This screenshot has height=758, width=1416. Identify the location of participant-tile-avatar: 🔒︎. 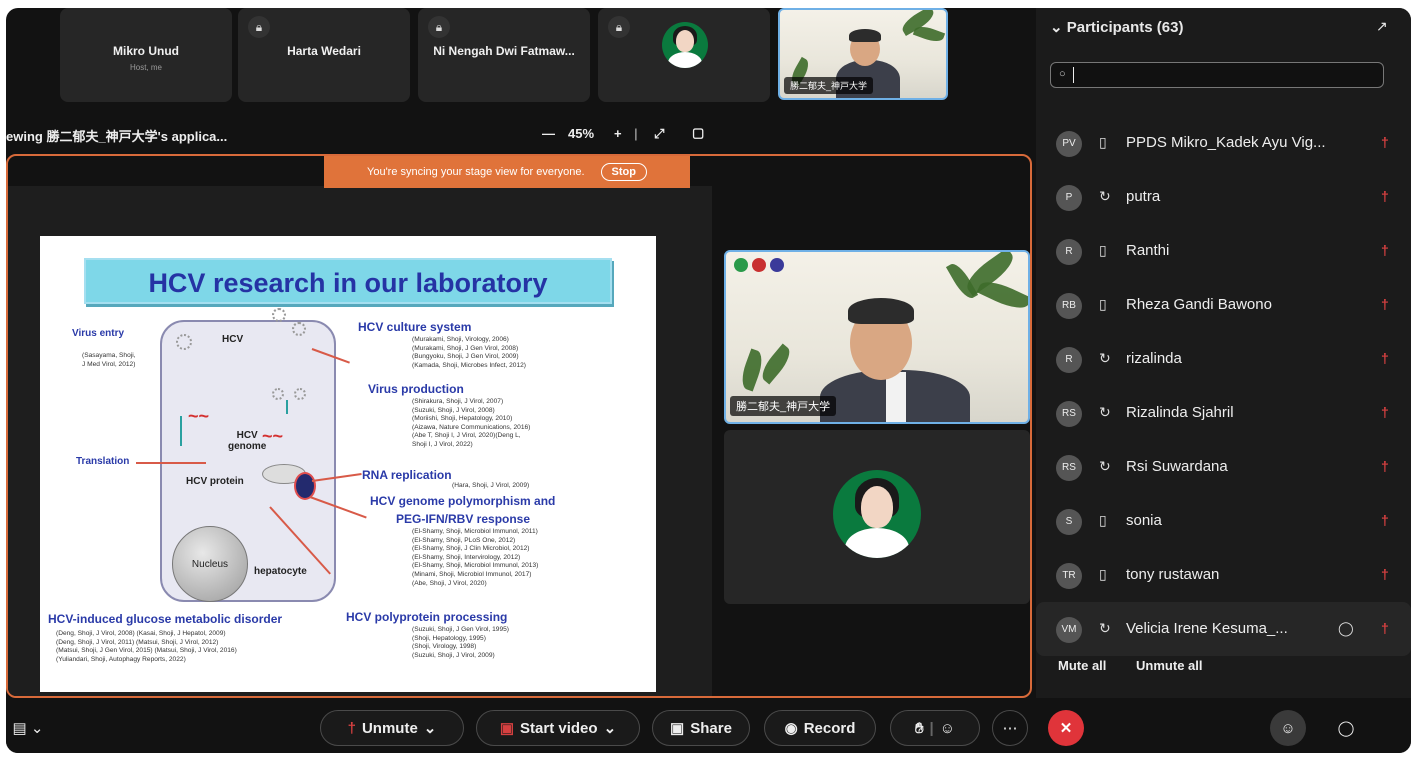
(684, 55).